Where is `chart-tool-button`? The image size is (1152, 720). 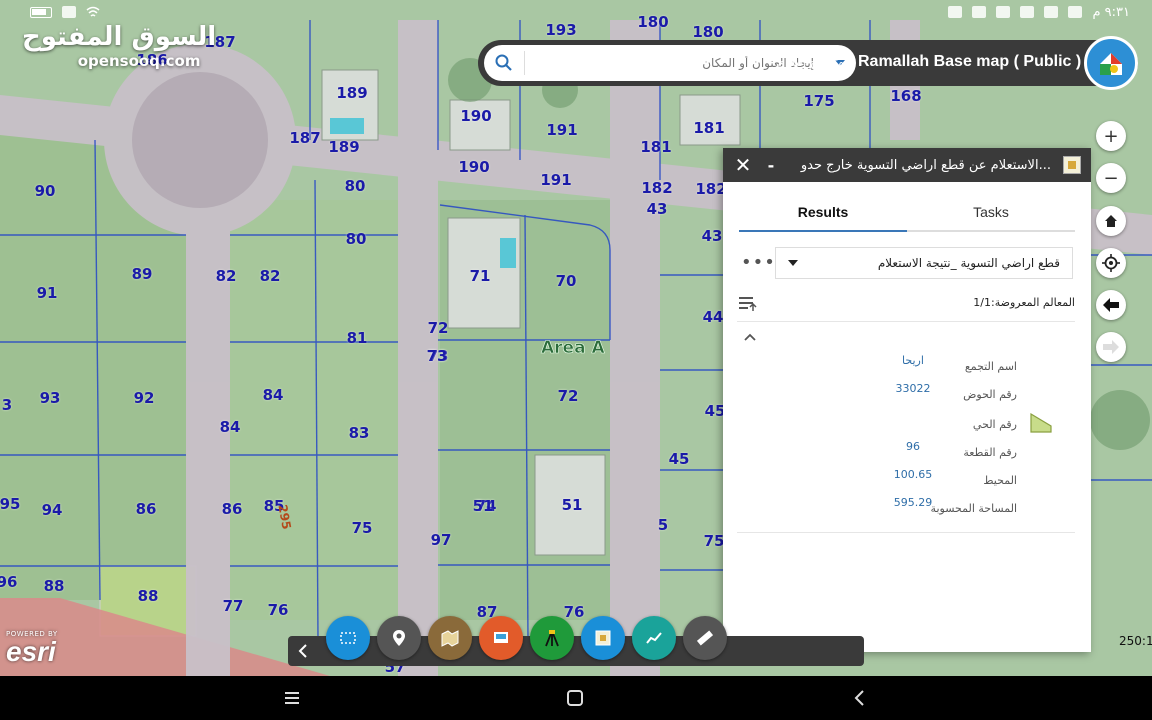
chart-tool-button is located at coordinates (654, 638).